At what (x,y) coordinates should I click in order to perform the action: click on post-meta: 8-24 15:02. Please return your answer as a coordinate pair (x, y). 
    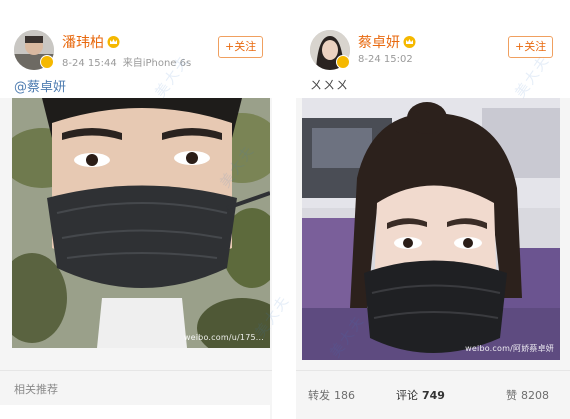
    Looking at the image, I should click on (385, 59).